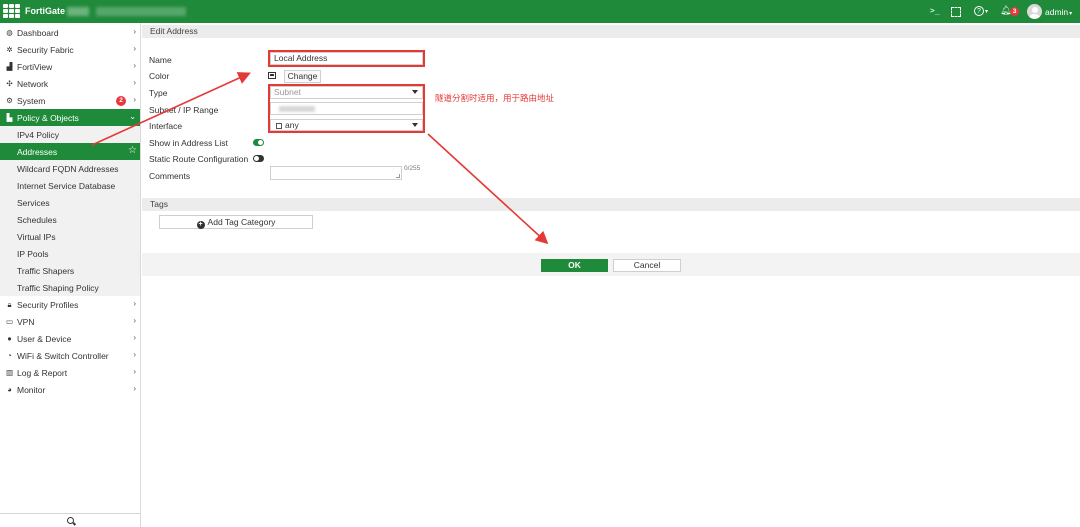  What do you see at coordinates (70, 389) in the screenshot?
I see `sidebar-item-monitor: ◕ Monitor ›` at bounding box center [70, 389].